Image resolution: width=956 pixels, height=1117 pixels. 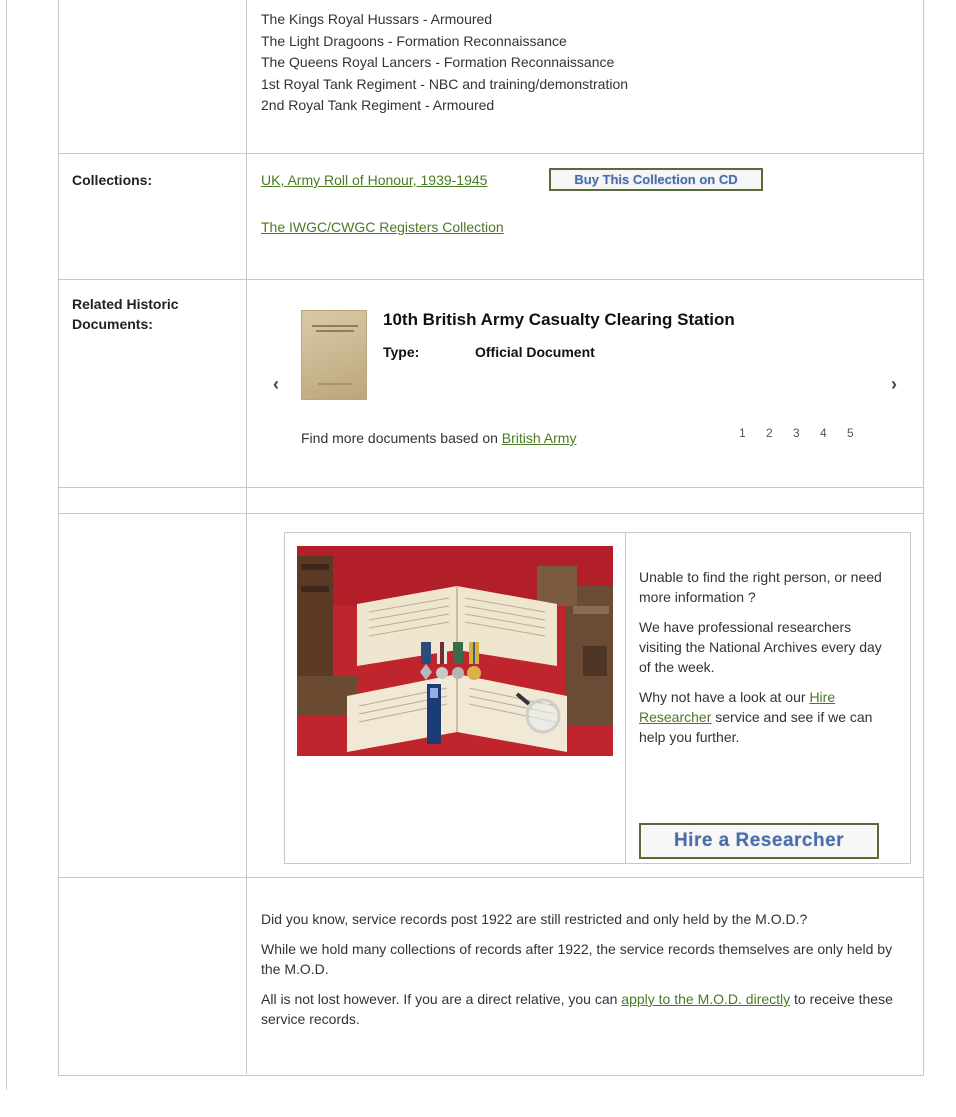 What do you see at coordinates (334, 355) in the screenshot?
I see `document-thumbnail` at bounding box center [334, 355].